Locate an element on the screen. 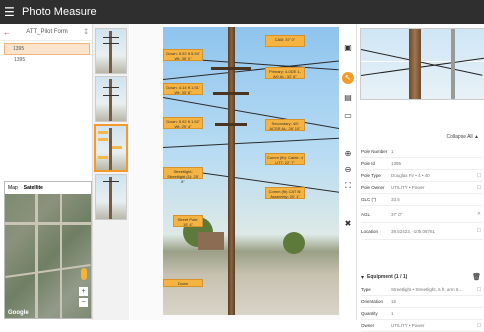 Image resolution: width=484 pixels, height=332 pixels. fit-screen-icon: ⛶ is located at coordinates (348, 186).